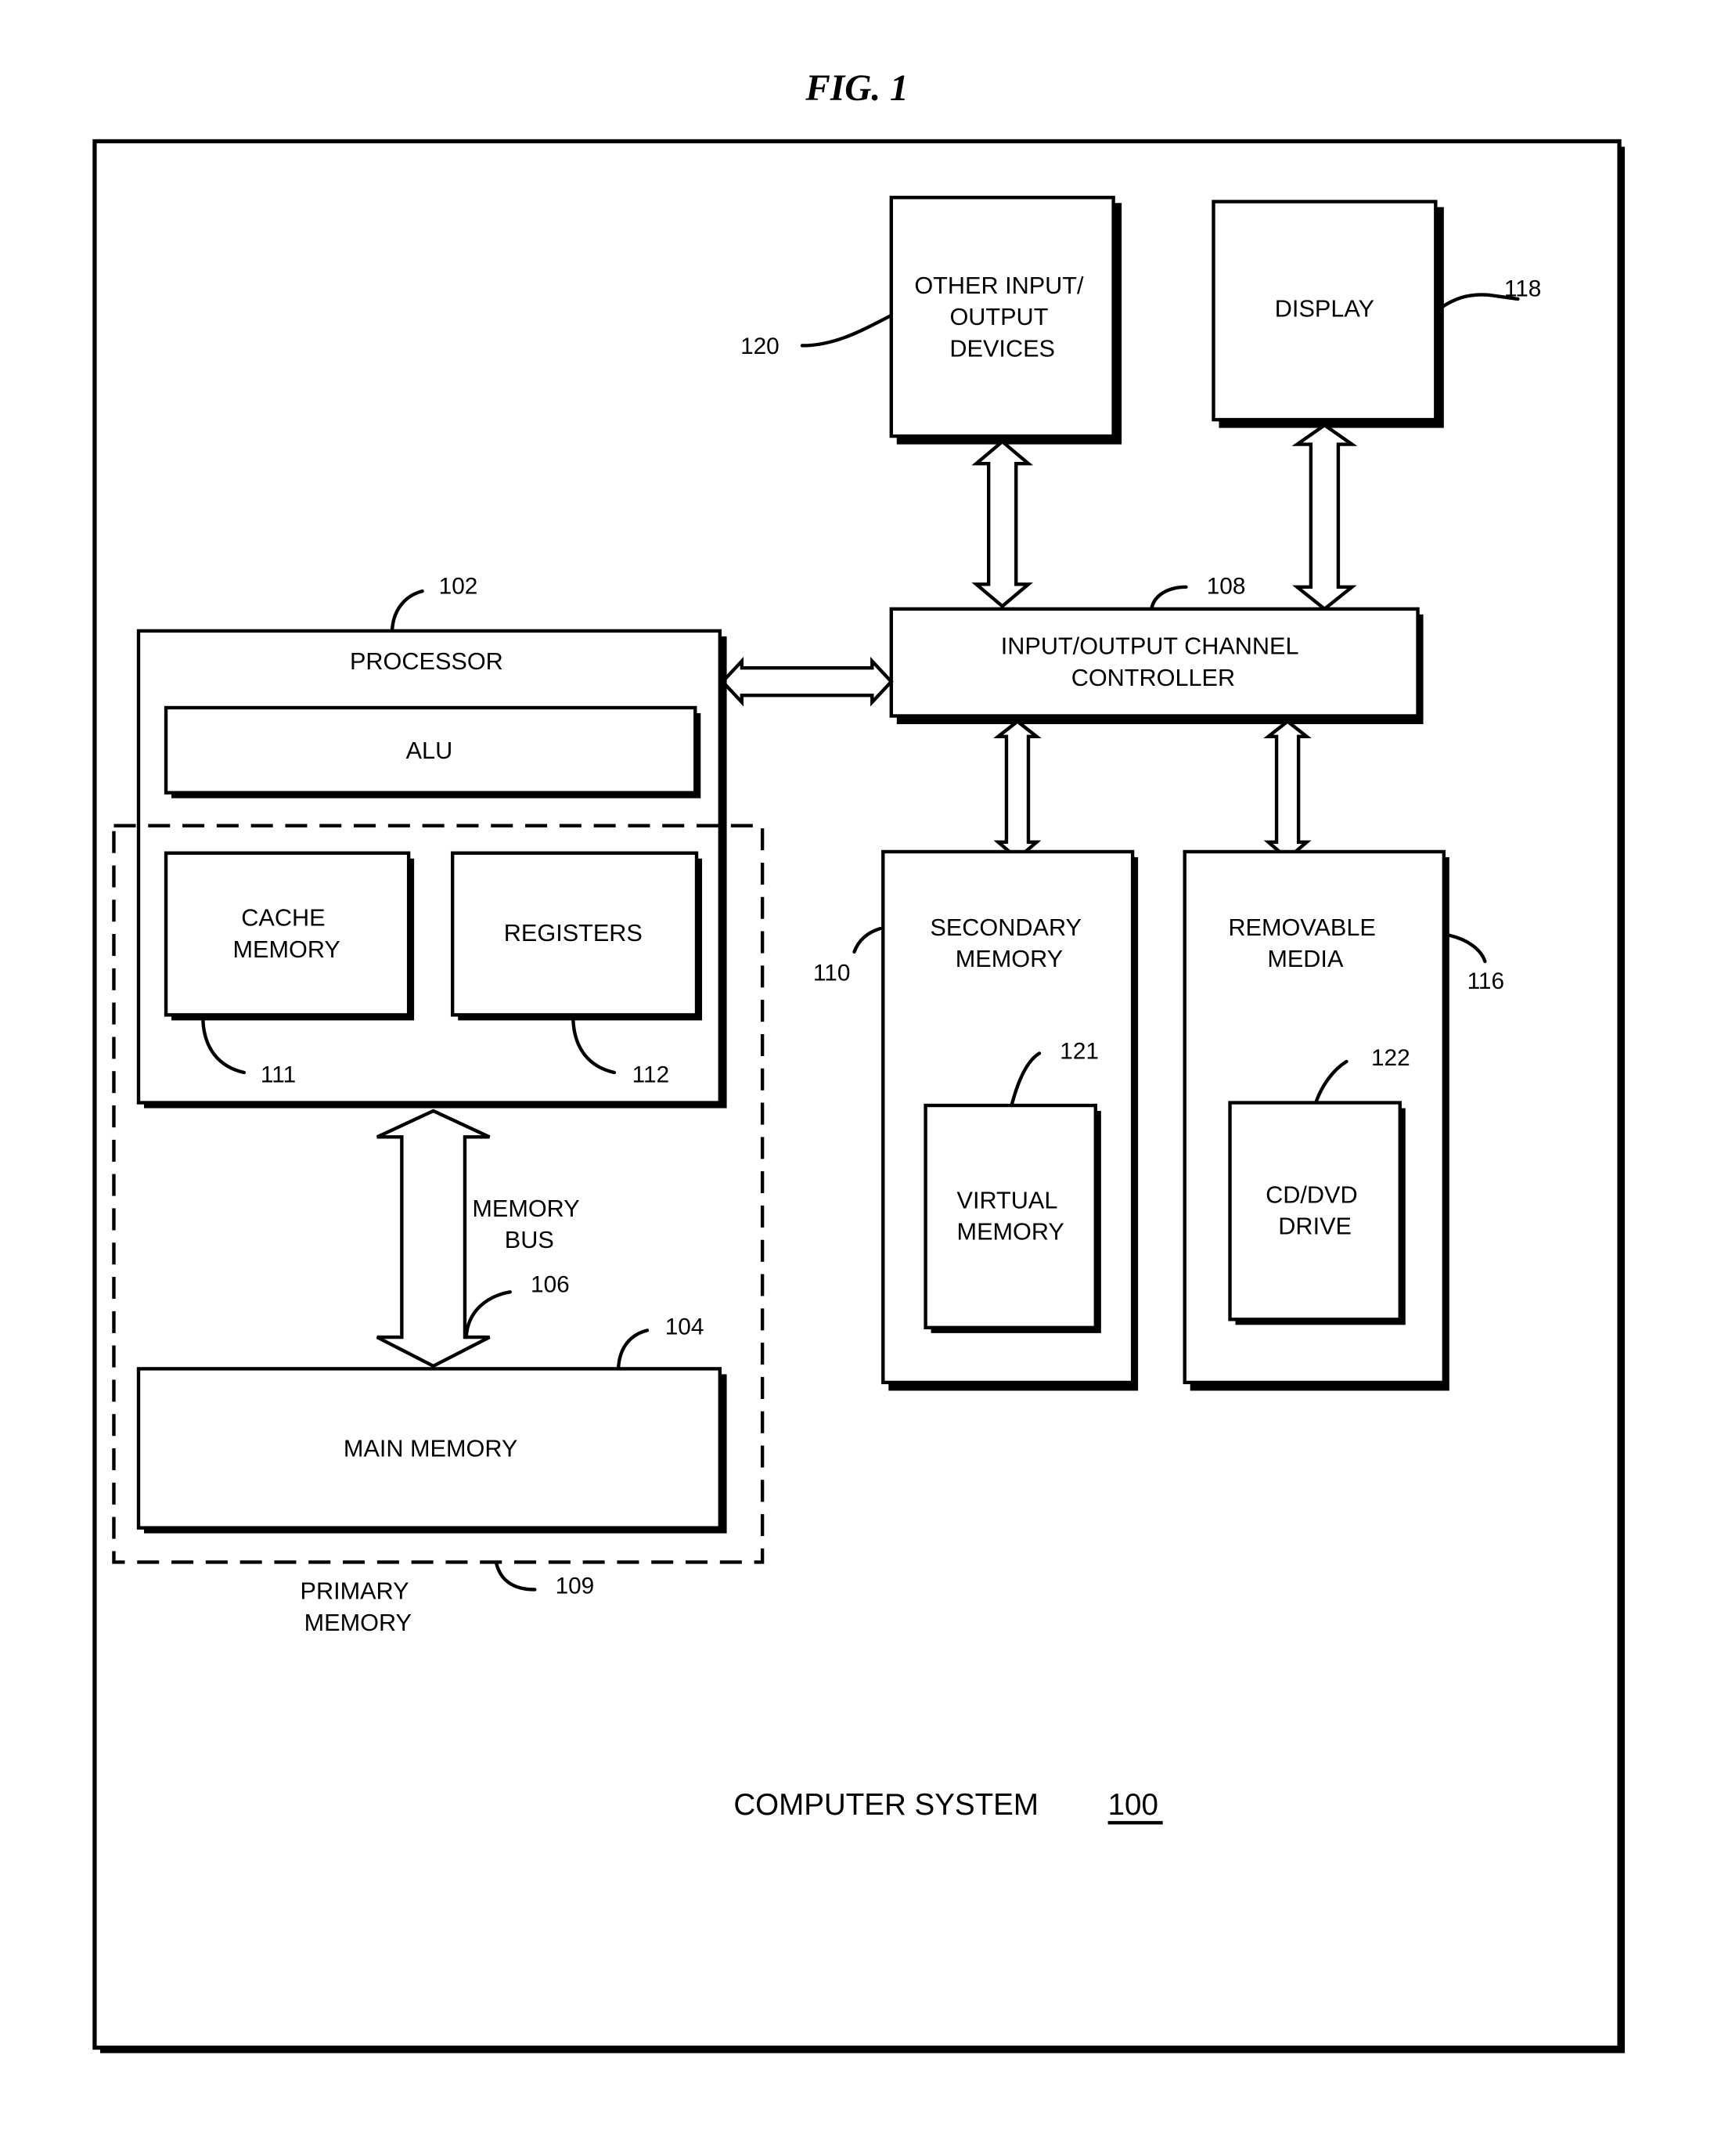 This screenshot has height=2156, width=1714. What do you see at coordinates (684, 1327) in the screenshot?
I see `ref-104: 104` at bounding box center [684, 1327].